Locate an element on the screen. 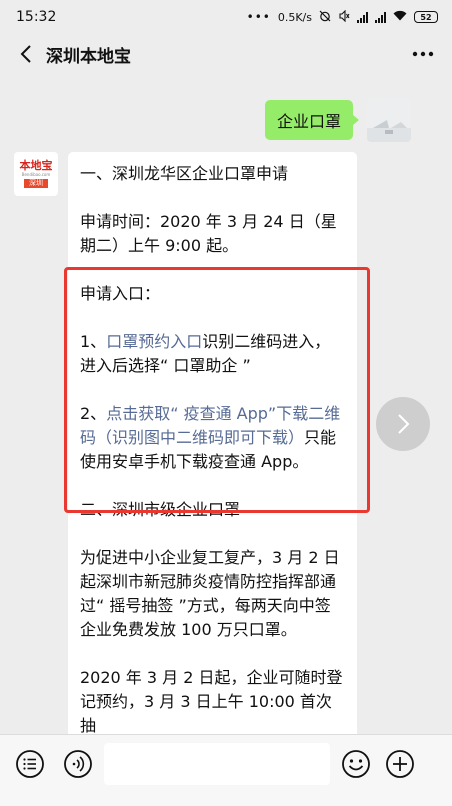  menu-list-icon is located at coordinates (30, 764).